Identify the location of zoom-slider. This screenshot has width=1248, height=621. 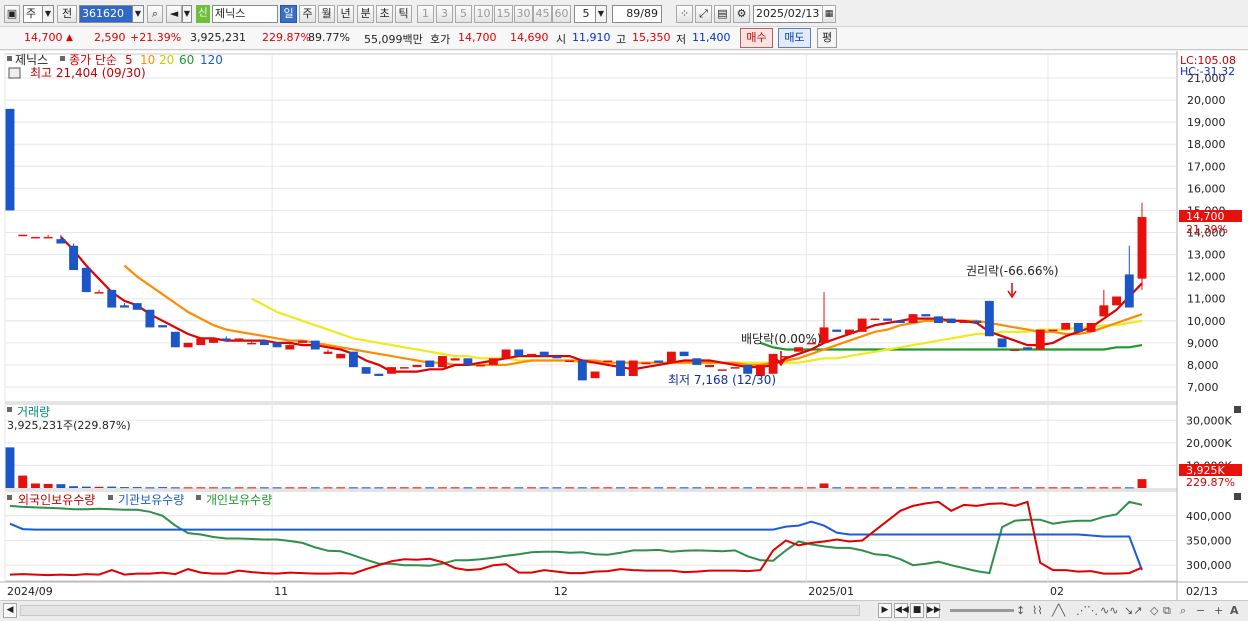
(982, 610).